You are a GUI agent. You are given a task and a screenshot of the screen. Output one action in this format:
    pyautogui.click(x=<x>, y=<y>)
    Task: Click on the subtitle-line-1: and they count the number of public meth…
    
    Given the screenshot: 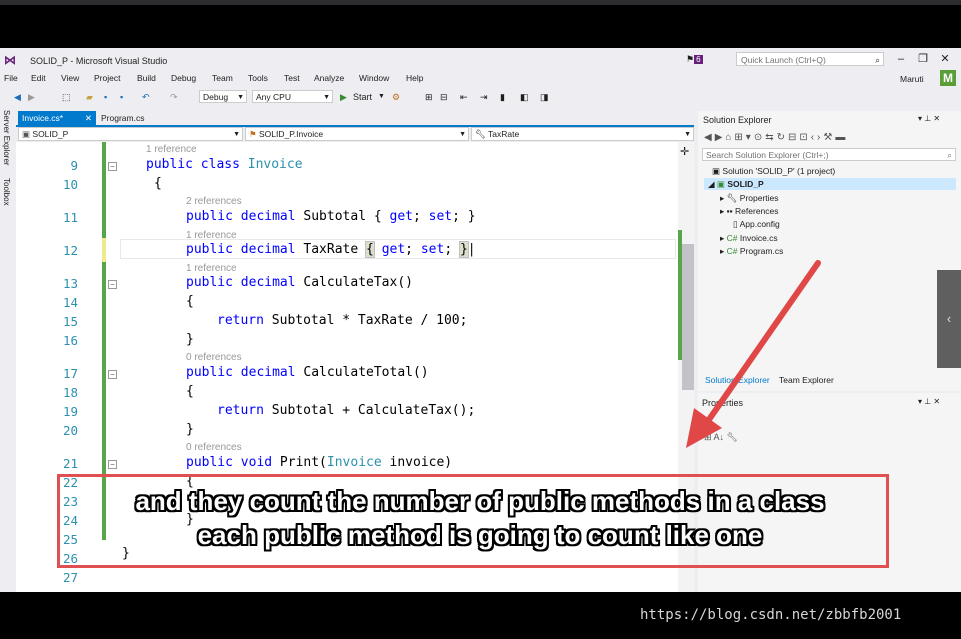 What is the action you would take?
    pyautogui.click(x=480, y=501)
    